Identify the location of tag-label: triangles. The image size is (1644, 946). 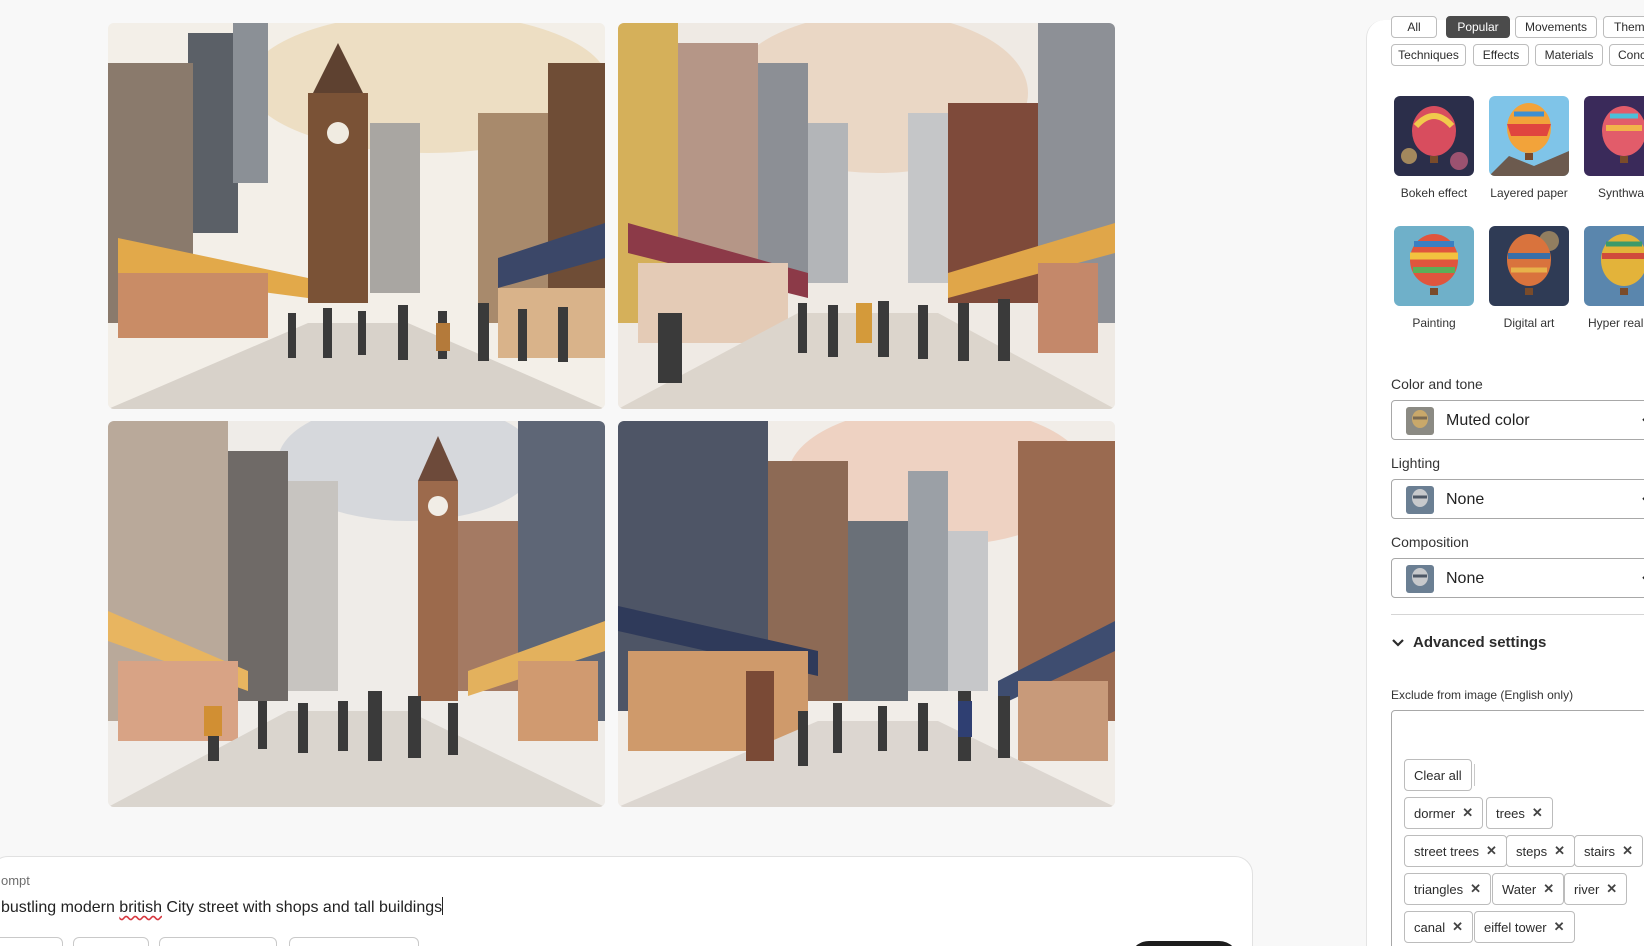
(1439, 889).